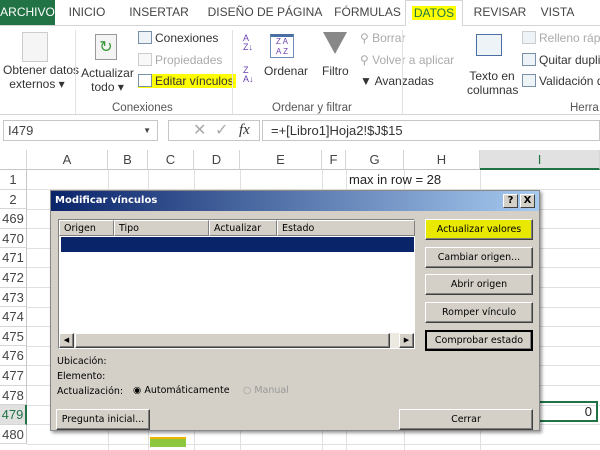 The image size is (600, 450). I want to click on remove-duplicates-button: Quitar dupli, so click(561, 60).